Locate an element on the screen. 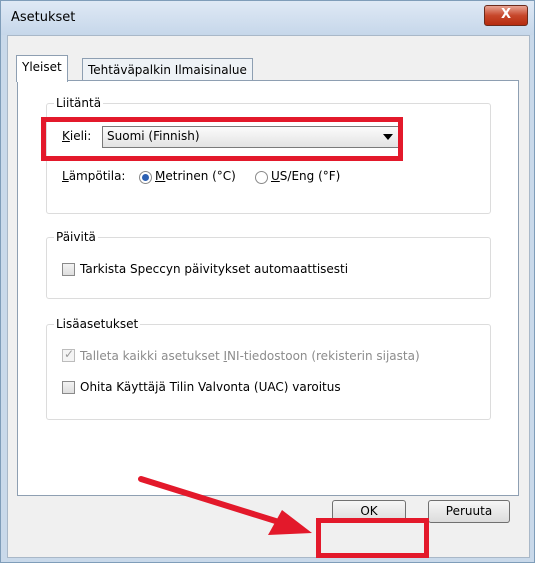  tab-general: Yleiset is located at coordinates (42, 68).